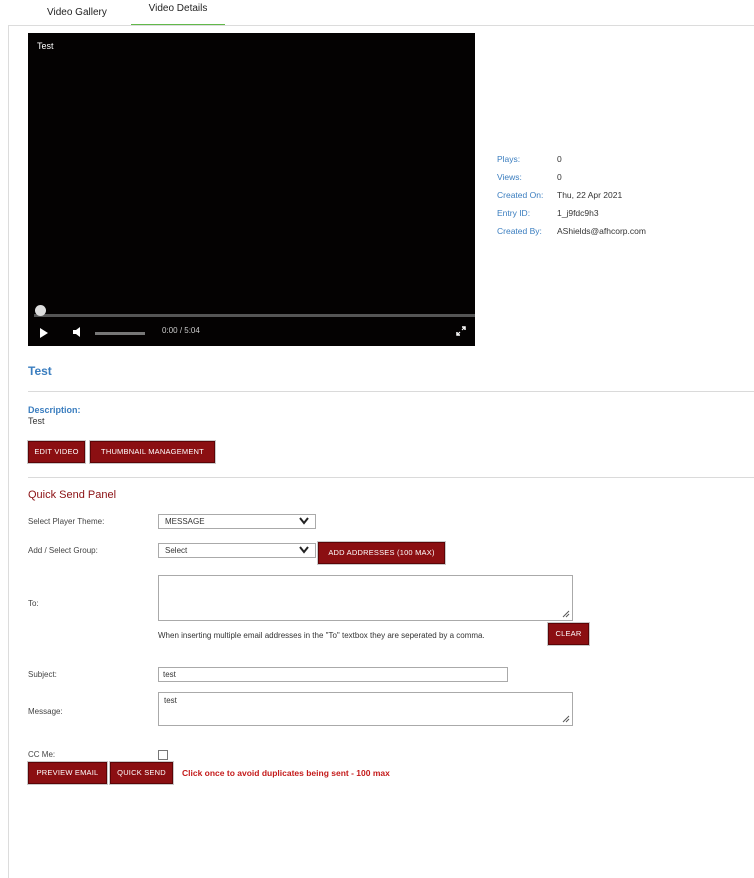 This screenshot has height=878, width=754. Describe the element at coordinates (377, 13) in the screenshot. I see `tab-bar: Video Gallery Video Details` at that location.